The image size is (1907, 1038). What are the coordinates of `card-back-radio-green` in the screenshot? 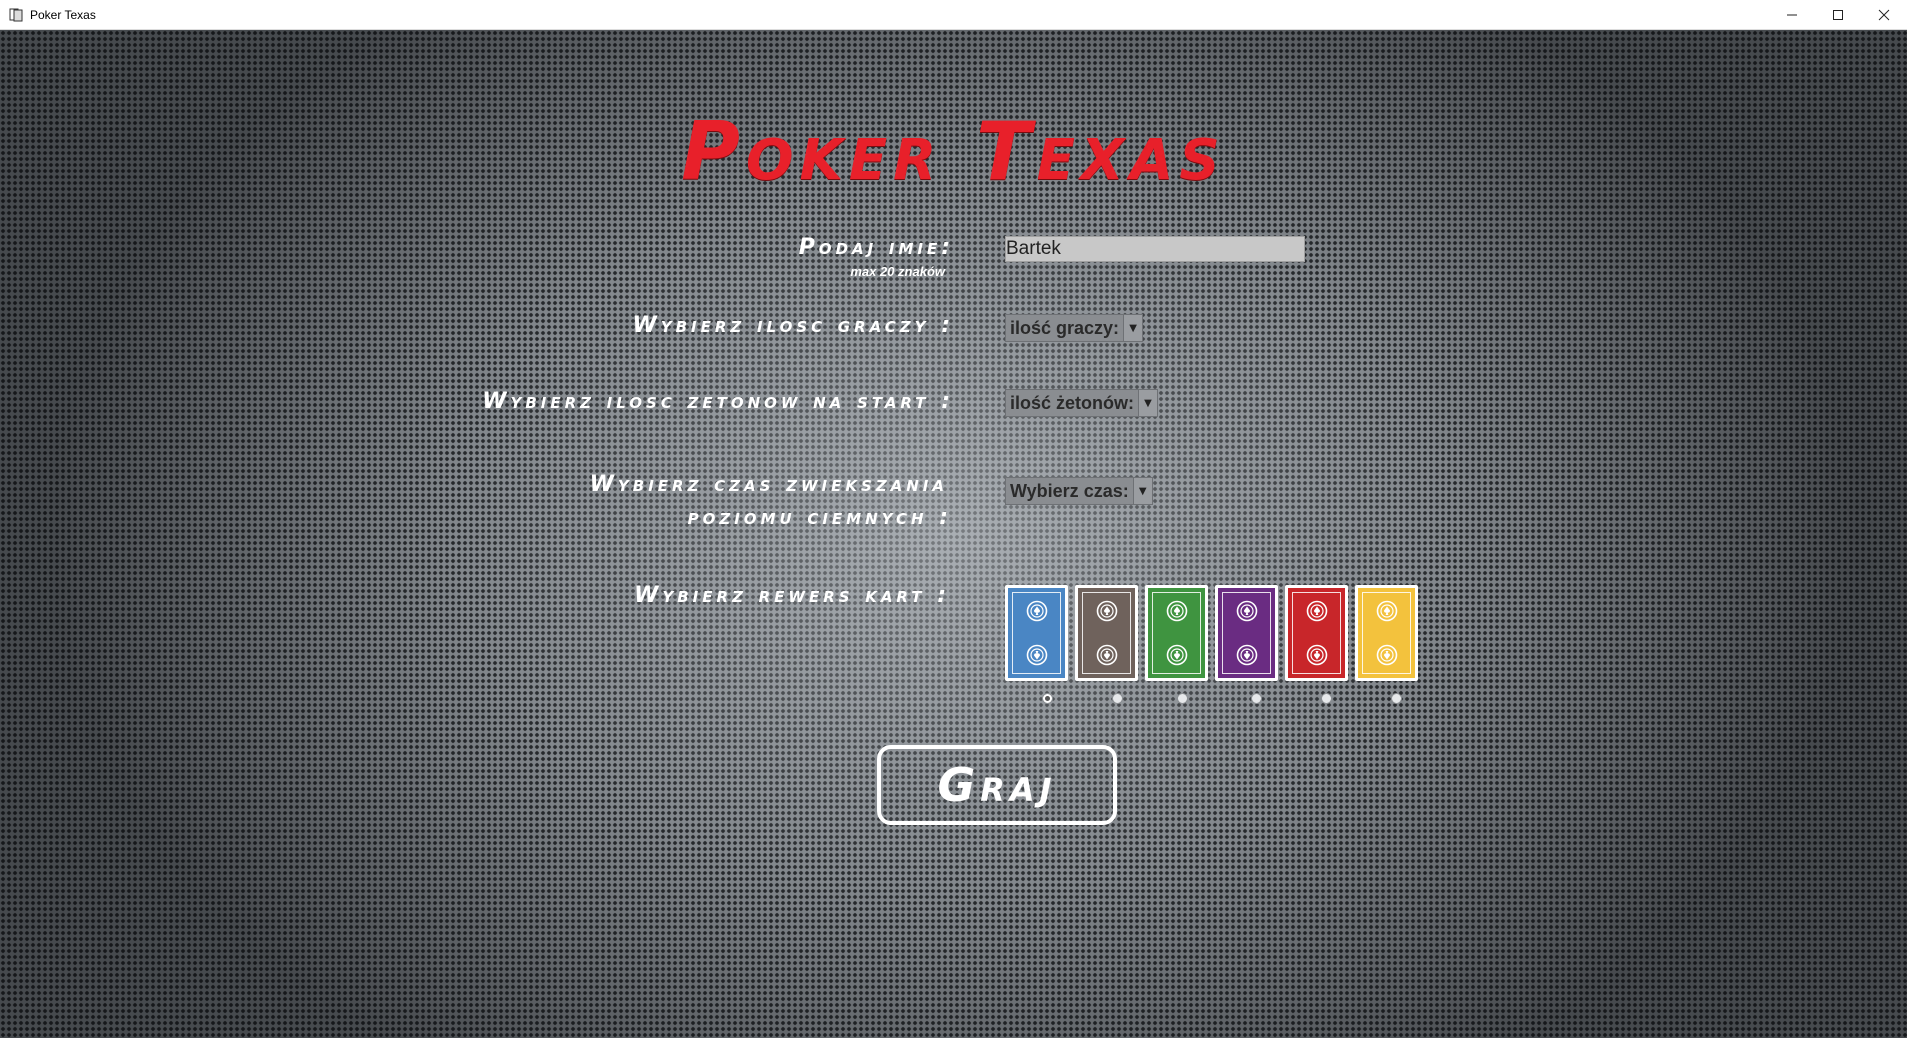 It's located at (1182, 698).